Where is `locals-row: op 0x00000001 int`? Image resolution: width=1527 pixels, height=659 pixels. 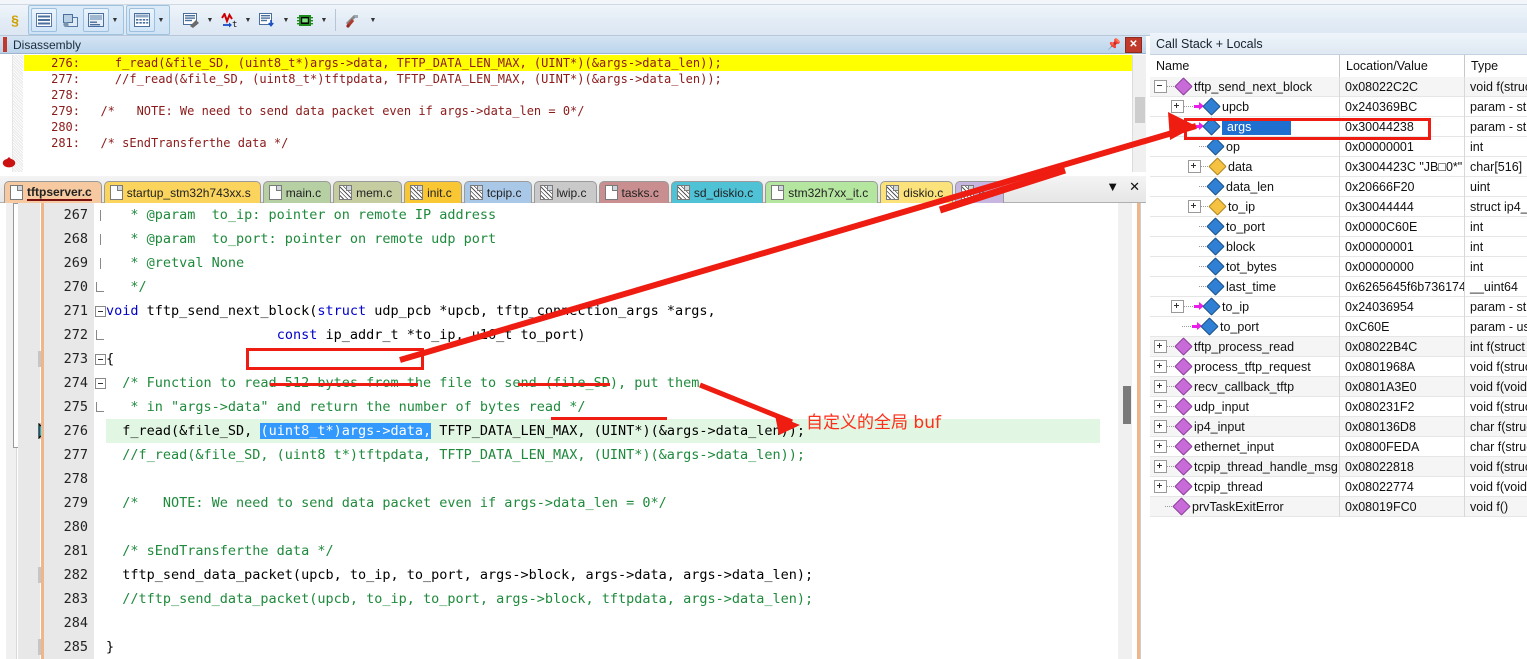
locals-row: op 0x00000001 int is located at coordinates (1338, 146).